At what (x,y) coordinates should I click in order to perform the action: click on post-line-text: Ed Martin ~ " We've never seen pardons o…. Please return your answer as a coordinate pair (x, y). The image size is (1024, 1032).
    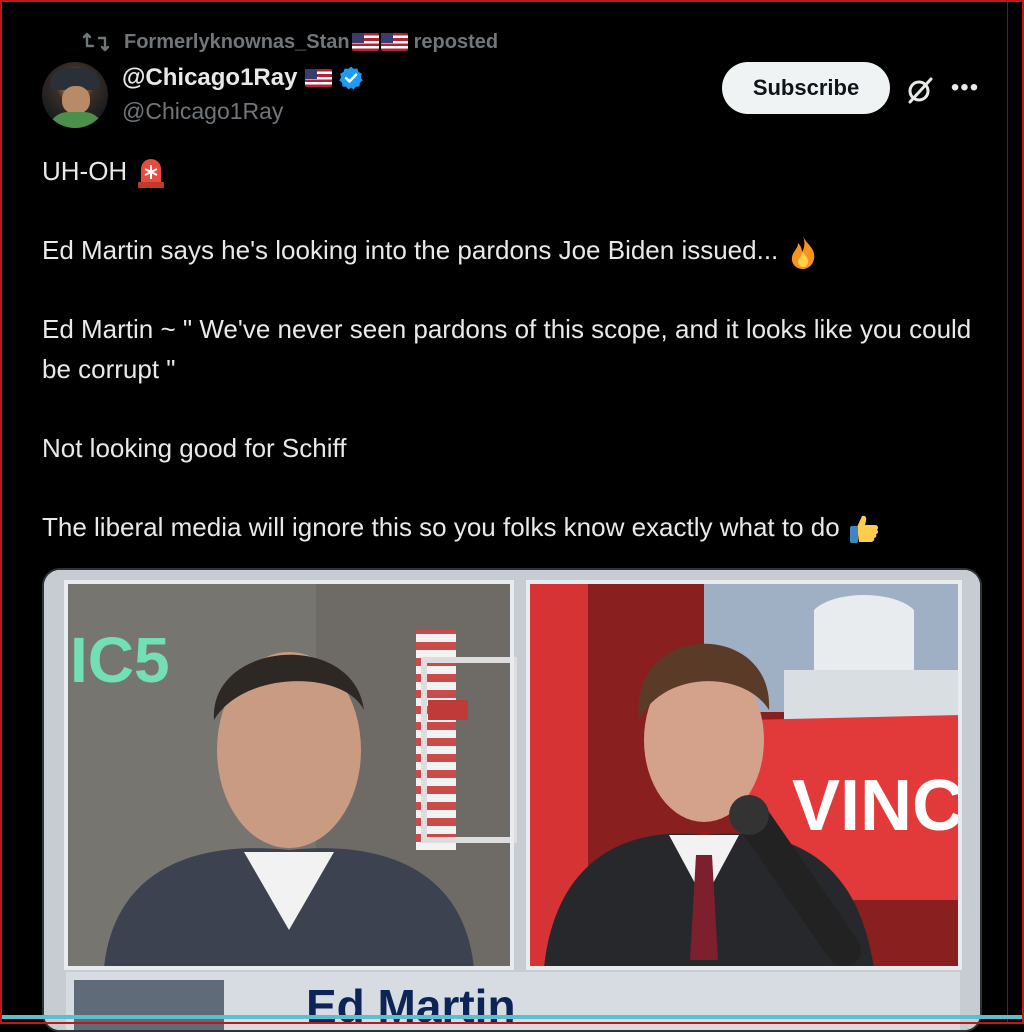
    Looking at the image, I should click on (507, 349).